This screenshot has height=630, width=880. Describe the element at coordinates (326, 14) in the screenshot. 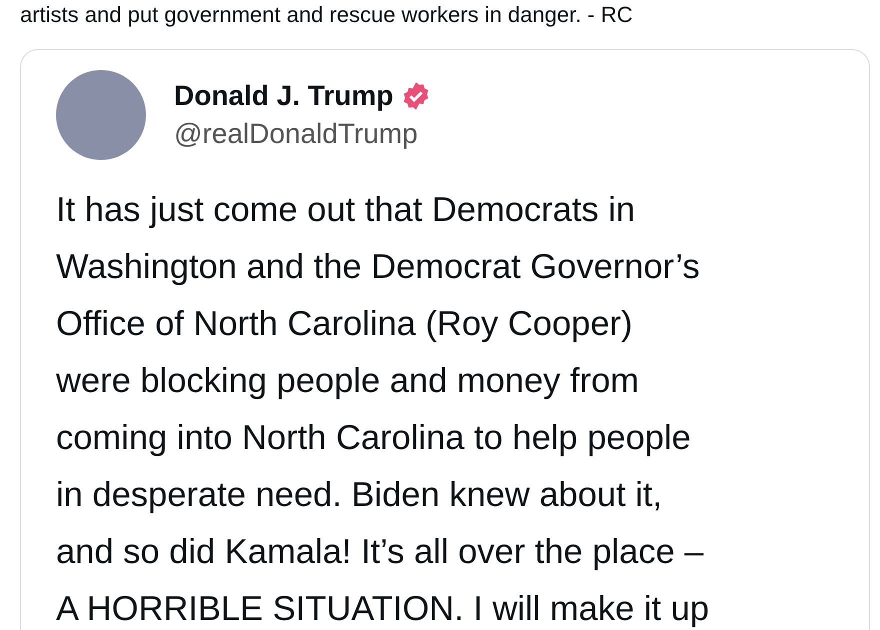

I see `post-text: artists and put government and rescue workers in danger. - RC` at that location.